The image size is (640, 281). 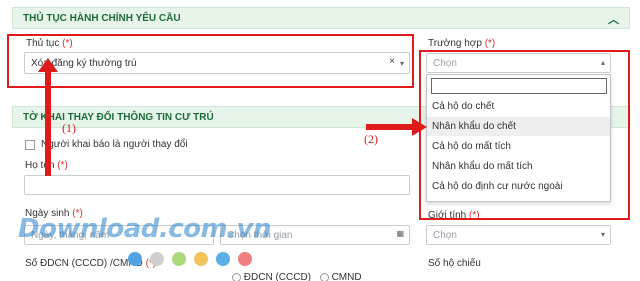 What do you see at coordinates (210, 61) in the screenshot?
I see `highlight-box-procedure` at bounding box center [210, 61].